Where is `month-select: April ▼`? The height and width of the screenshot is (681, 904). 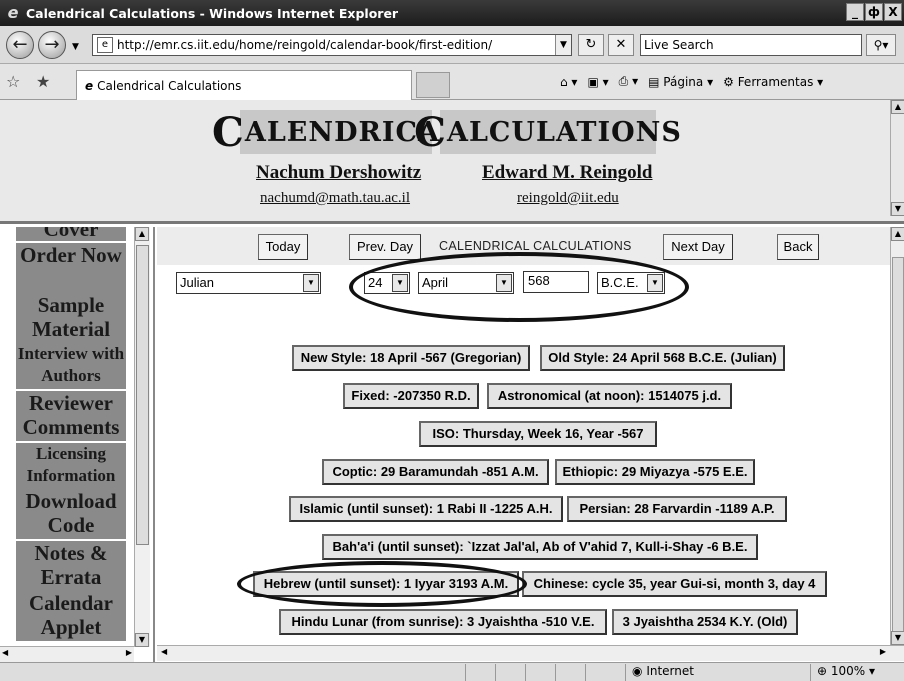
month-select: April ▼ is located at coordinates (466, 283).